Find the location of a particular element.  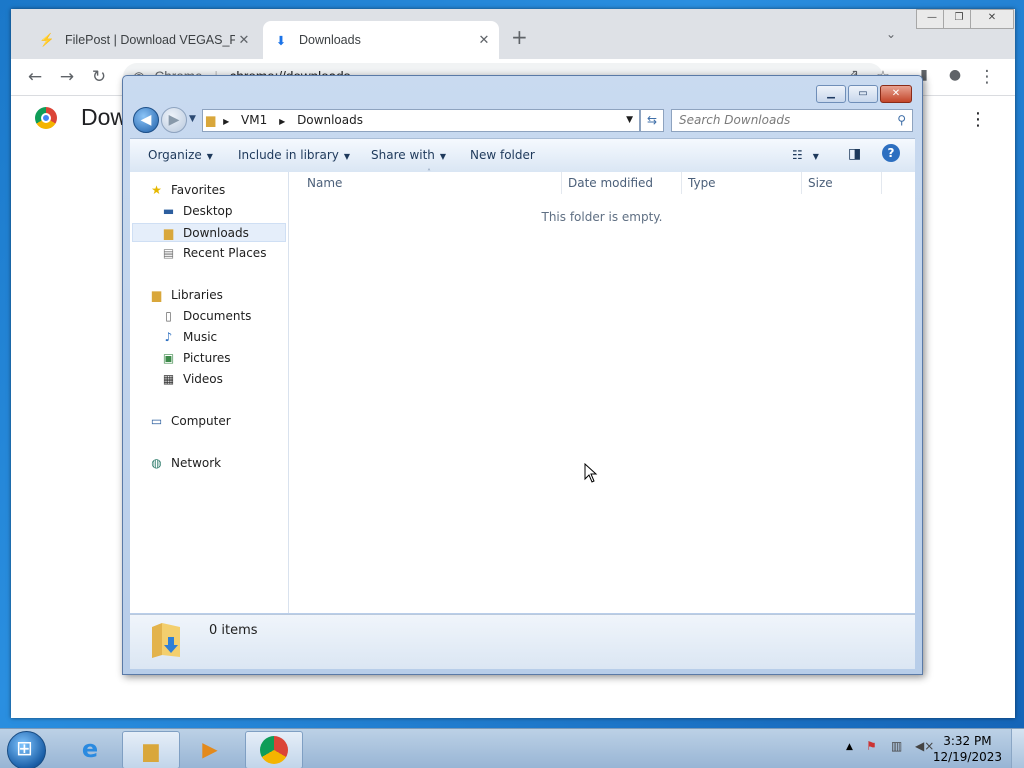

network-icon: ◍ is located at coordinates (156, 463).